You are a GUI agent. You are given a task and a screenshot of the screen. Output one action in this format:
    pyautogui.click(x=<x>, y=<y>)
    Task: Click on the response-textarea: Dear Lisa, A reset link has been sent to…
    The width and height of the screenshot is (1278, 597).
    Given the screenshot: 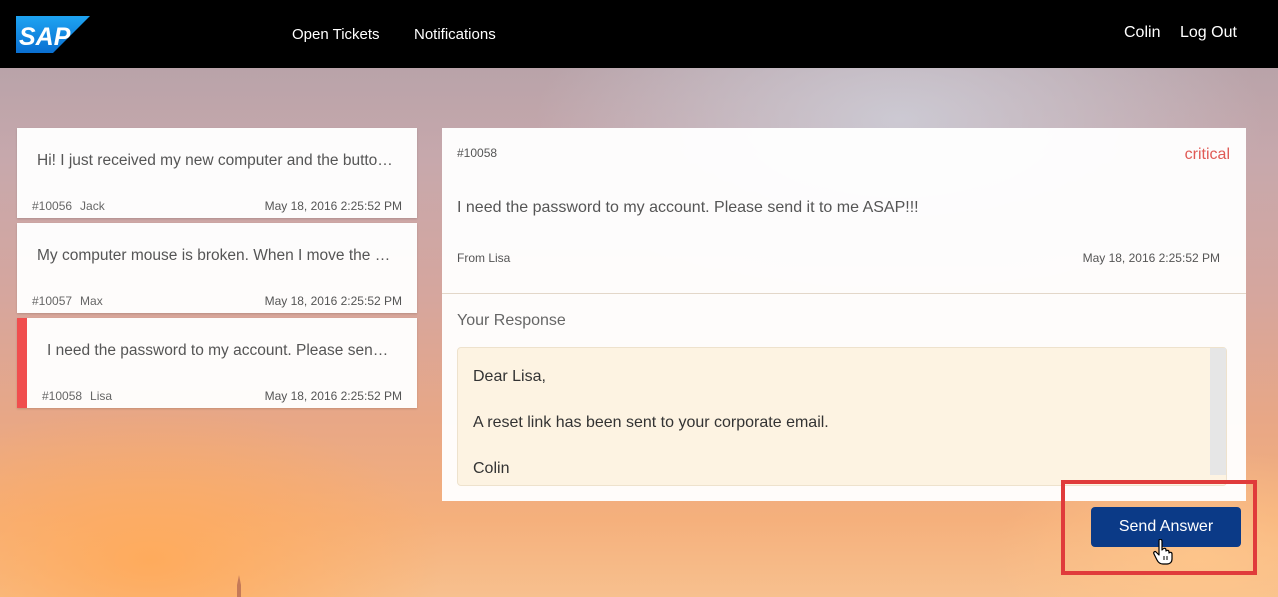 What is the action you would take?
    pyautogui.click(x=842, y=416)
    